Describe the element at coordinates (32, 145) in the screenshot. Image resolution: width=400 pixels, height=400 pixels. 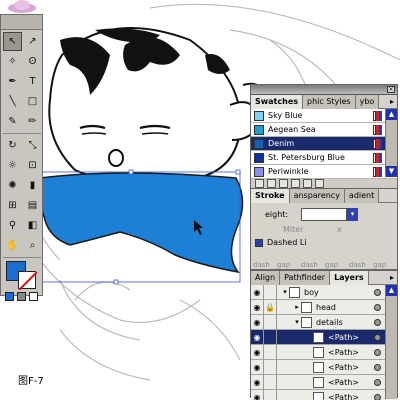
I see `scale-tool-icon: ⤡` at that location.